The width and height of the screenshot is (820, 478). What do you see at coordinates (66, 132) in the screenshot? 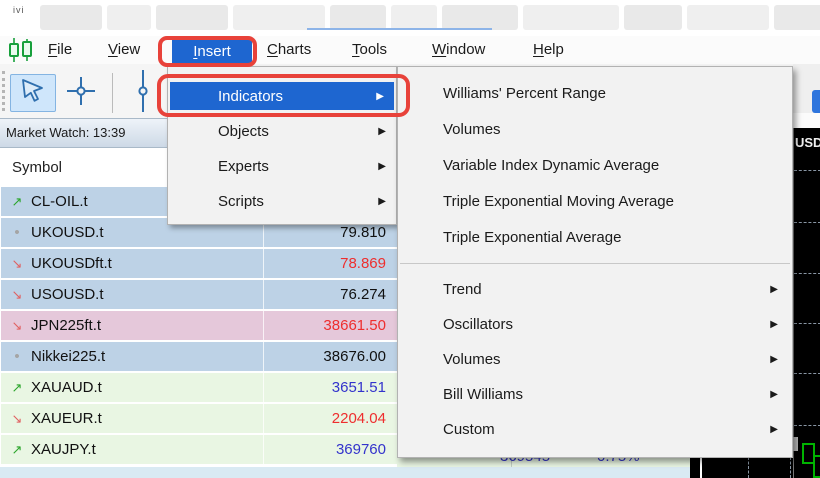
I see `market-watch-title: Market Watch: 13:39` at bounding box center [66, 132].